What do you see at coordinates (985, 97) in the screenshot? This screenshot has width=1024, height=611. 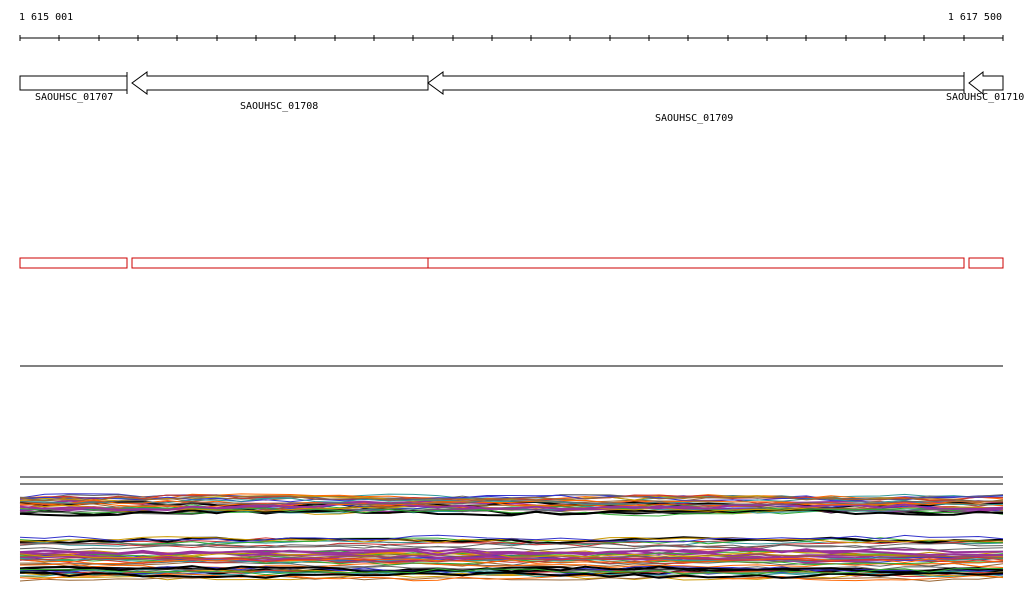 I see `gene-label: SAOUHSC_01710` at bounding box center [985, 97].